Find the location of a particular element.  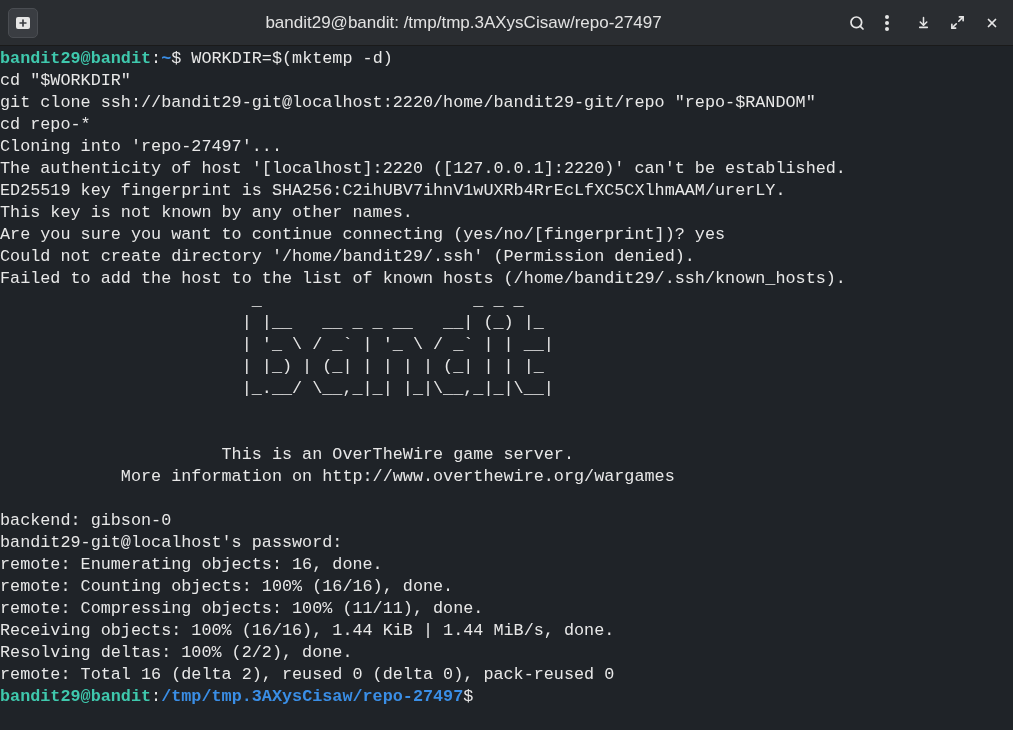

maximize-button is located at coordinates (957, 22).